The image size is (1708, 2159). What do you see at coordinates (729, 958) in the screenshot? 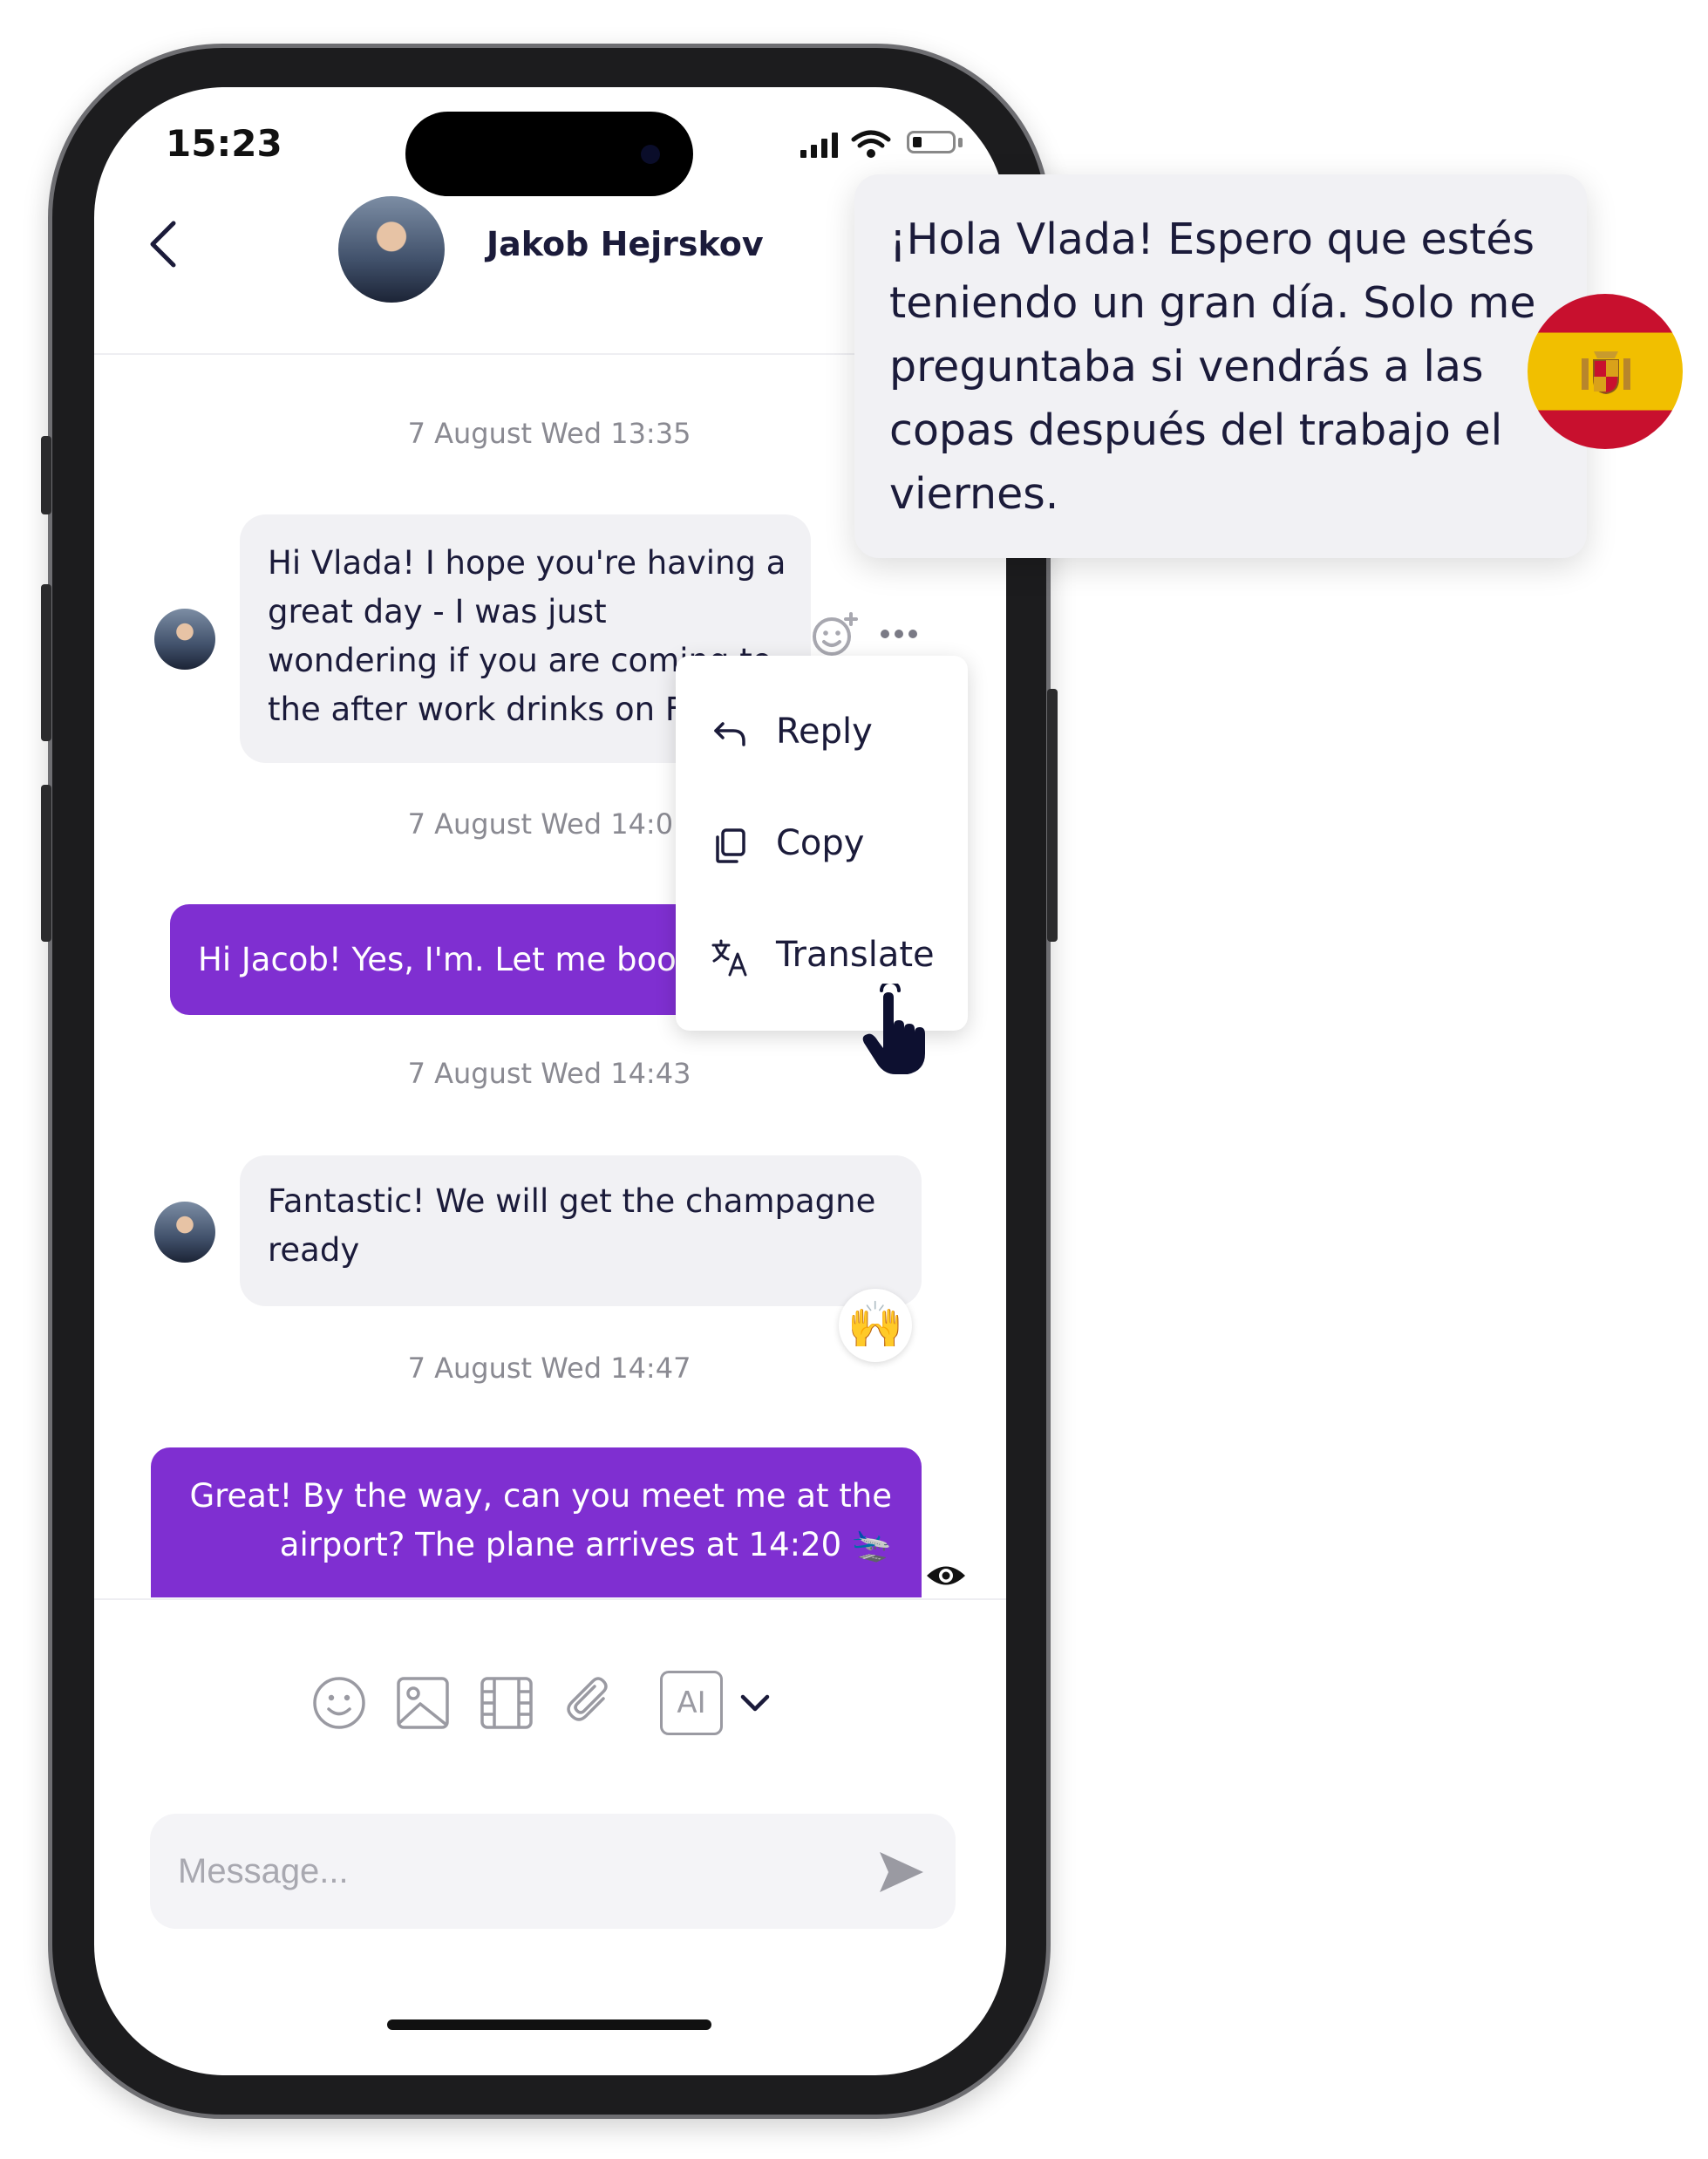
I see `translate-icon` at bounding box center [729, 958].